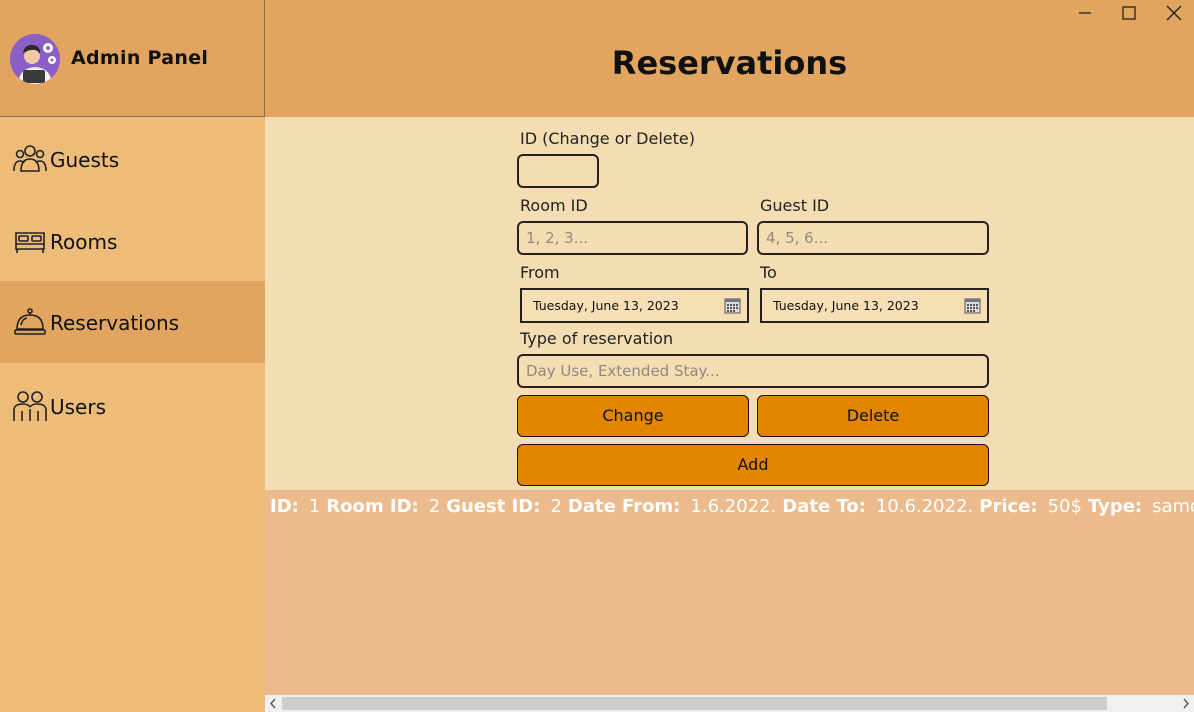 This screenshot has width=1194, height=712. I want to click on page-title: Reservations, so click(729, 63).